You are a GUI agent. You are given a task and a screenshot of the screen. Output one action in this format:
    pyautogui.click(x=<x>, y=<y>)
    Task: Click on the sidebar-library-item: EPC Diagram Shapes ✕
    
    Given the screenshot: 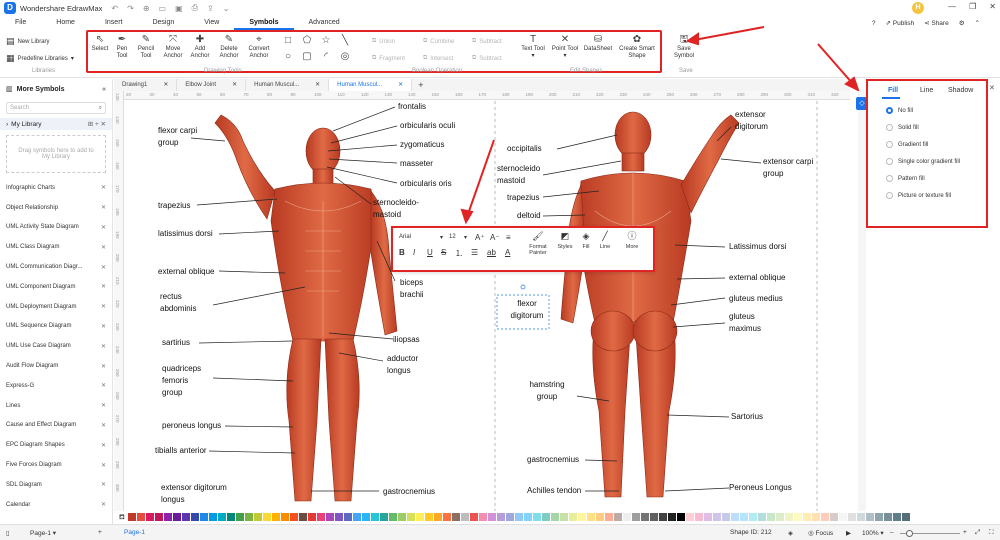 What is the action you would take?
    pyautogui.click(x=56, y=445)
    